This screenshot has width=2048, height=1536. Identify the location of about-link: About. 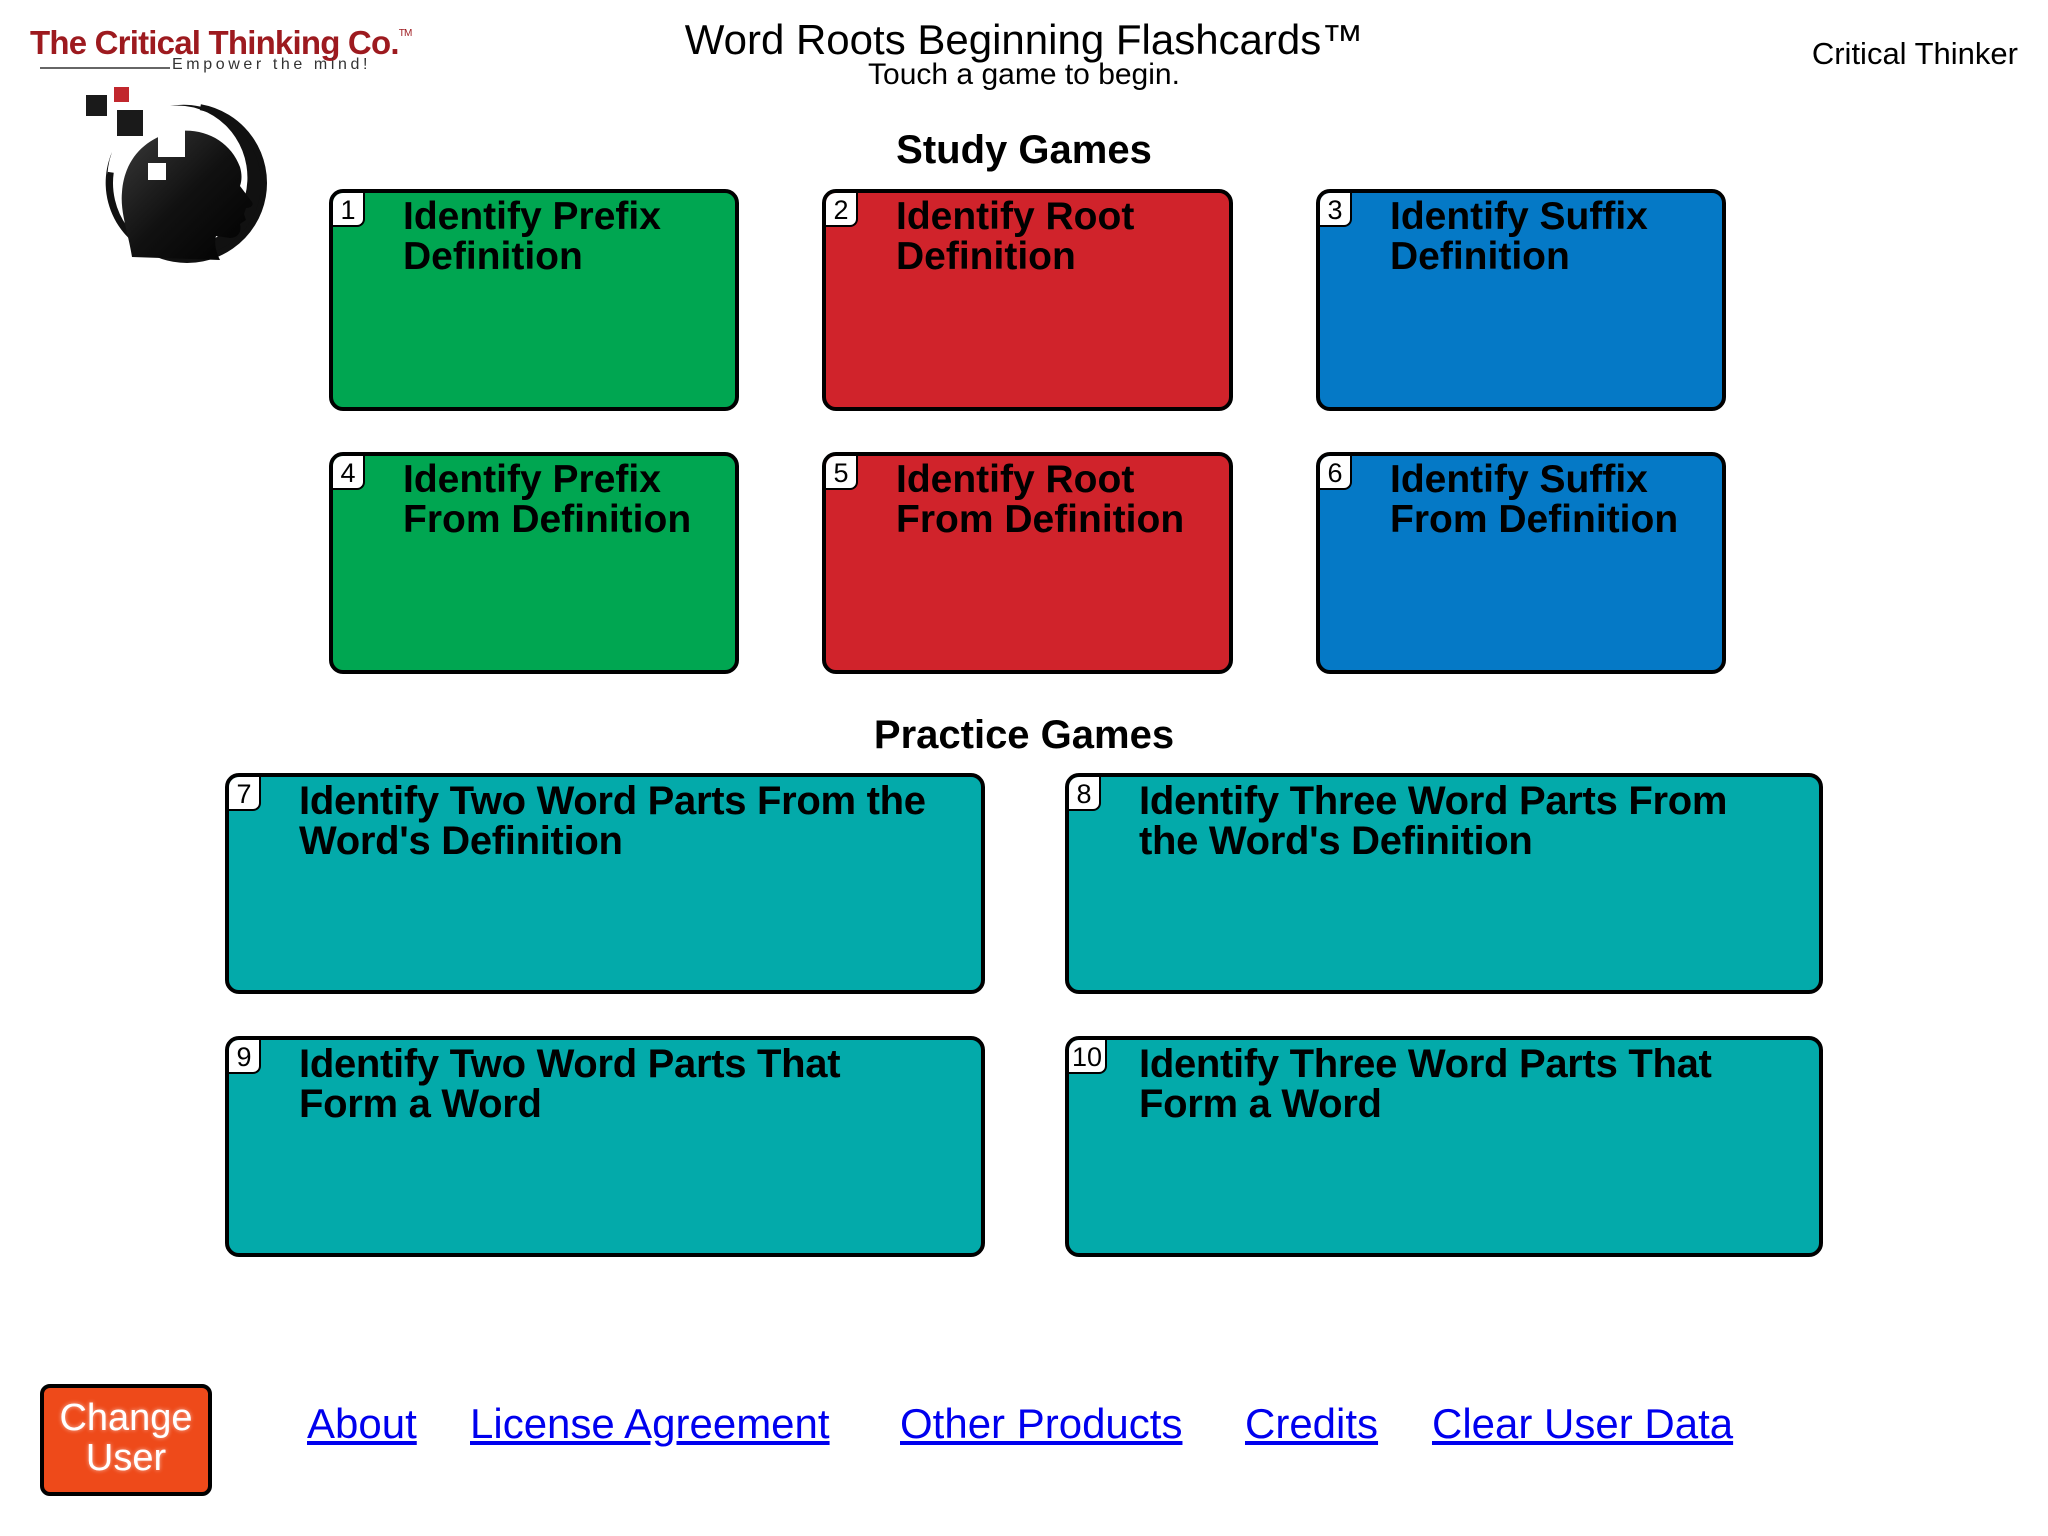
(362, 1424).